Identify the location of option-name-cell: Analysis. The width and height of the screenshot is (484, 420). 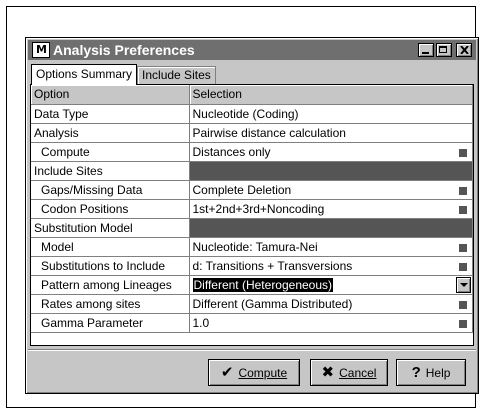
(110, 133).